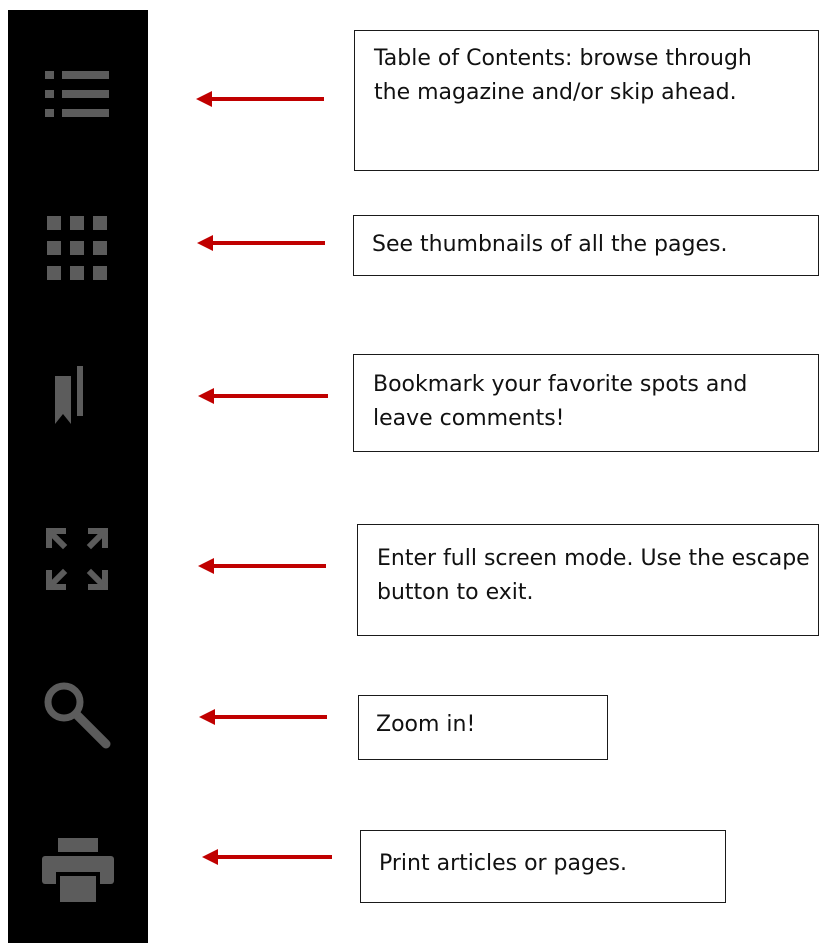 The image size is (819, 943). What do you see at coordinates (550, 244) in the screenshot?
I see `callout-thumbnails-text: See thumbnails of all the pages.` at bounding box center [550, 244].